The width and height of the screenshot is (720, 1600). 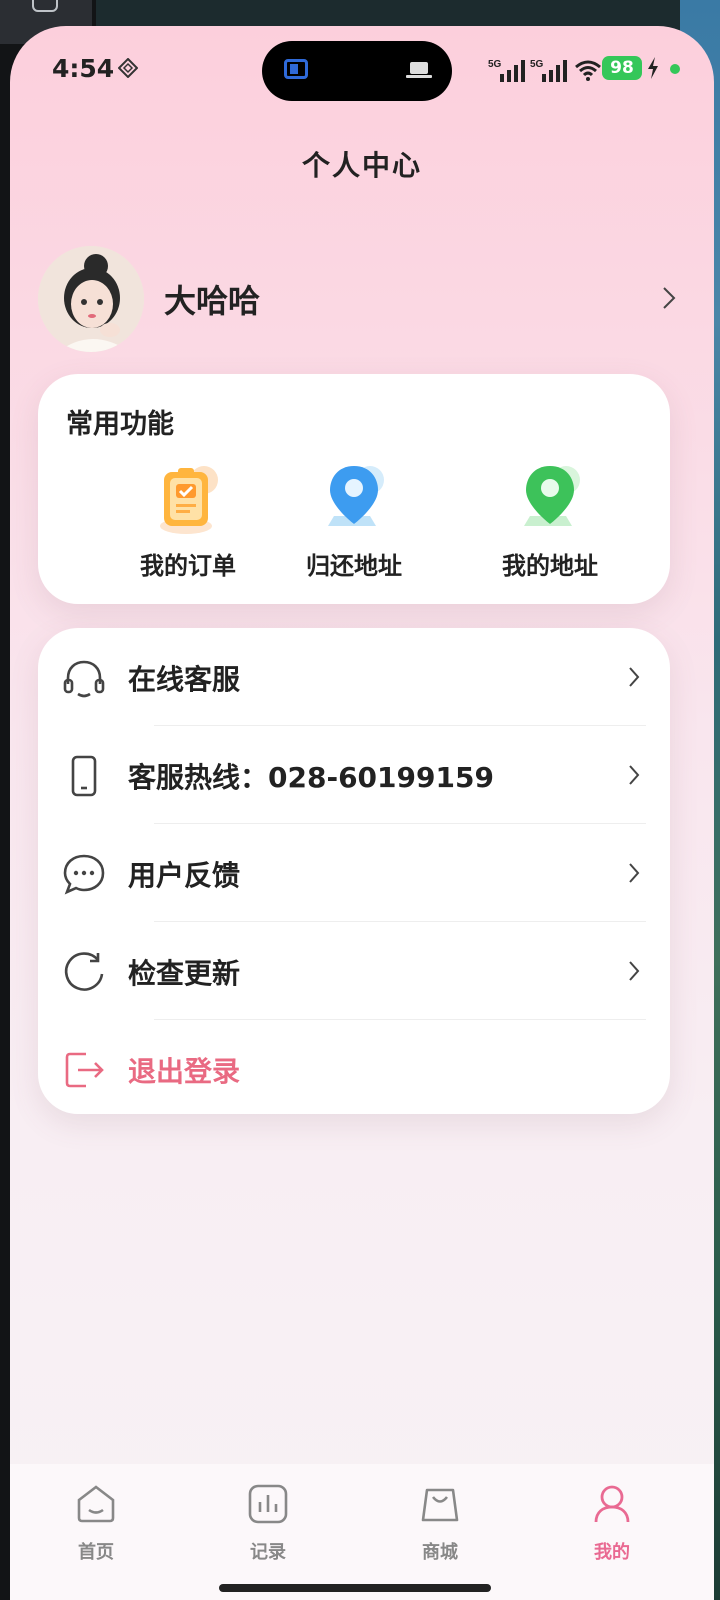 I want to click on blue-location-pin-icon, so click(x=356, y=496).